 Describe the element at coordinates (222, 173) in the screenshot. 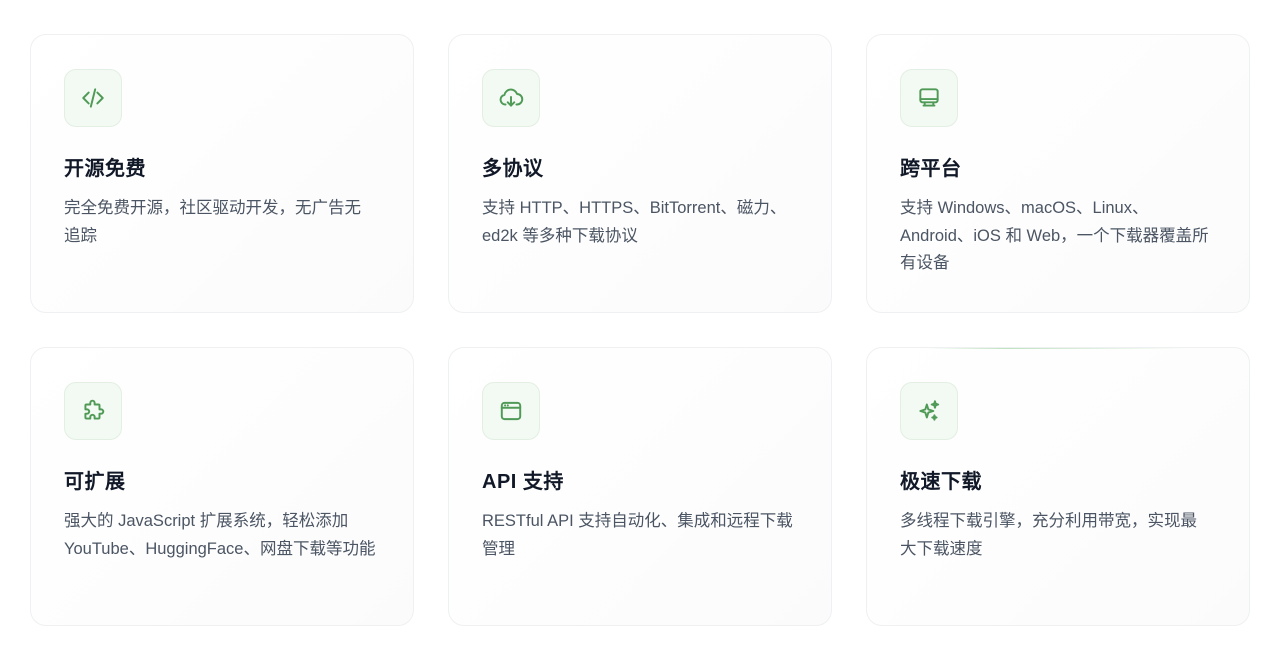

I see `feature-card-open-source: 开源免费 完全免费开源，社区驱动开发，无广告无追踪` at that location.